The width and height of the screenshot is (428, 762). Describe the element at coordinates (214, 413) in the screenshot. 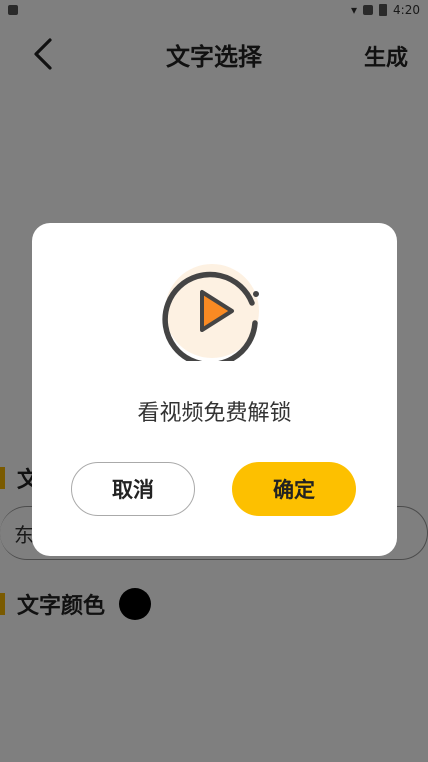

I see `dialog-message: 看视频免费解锁` at that location.